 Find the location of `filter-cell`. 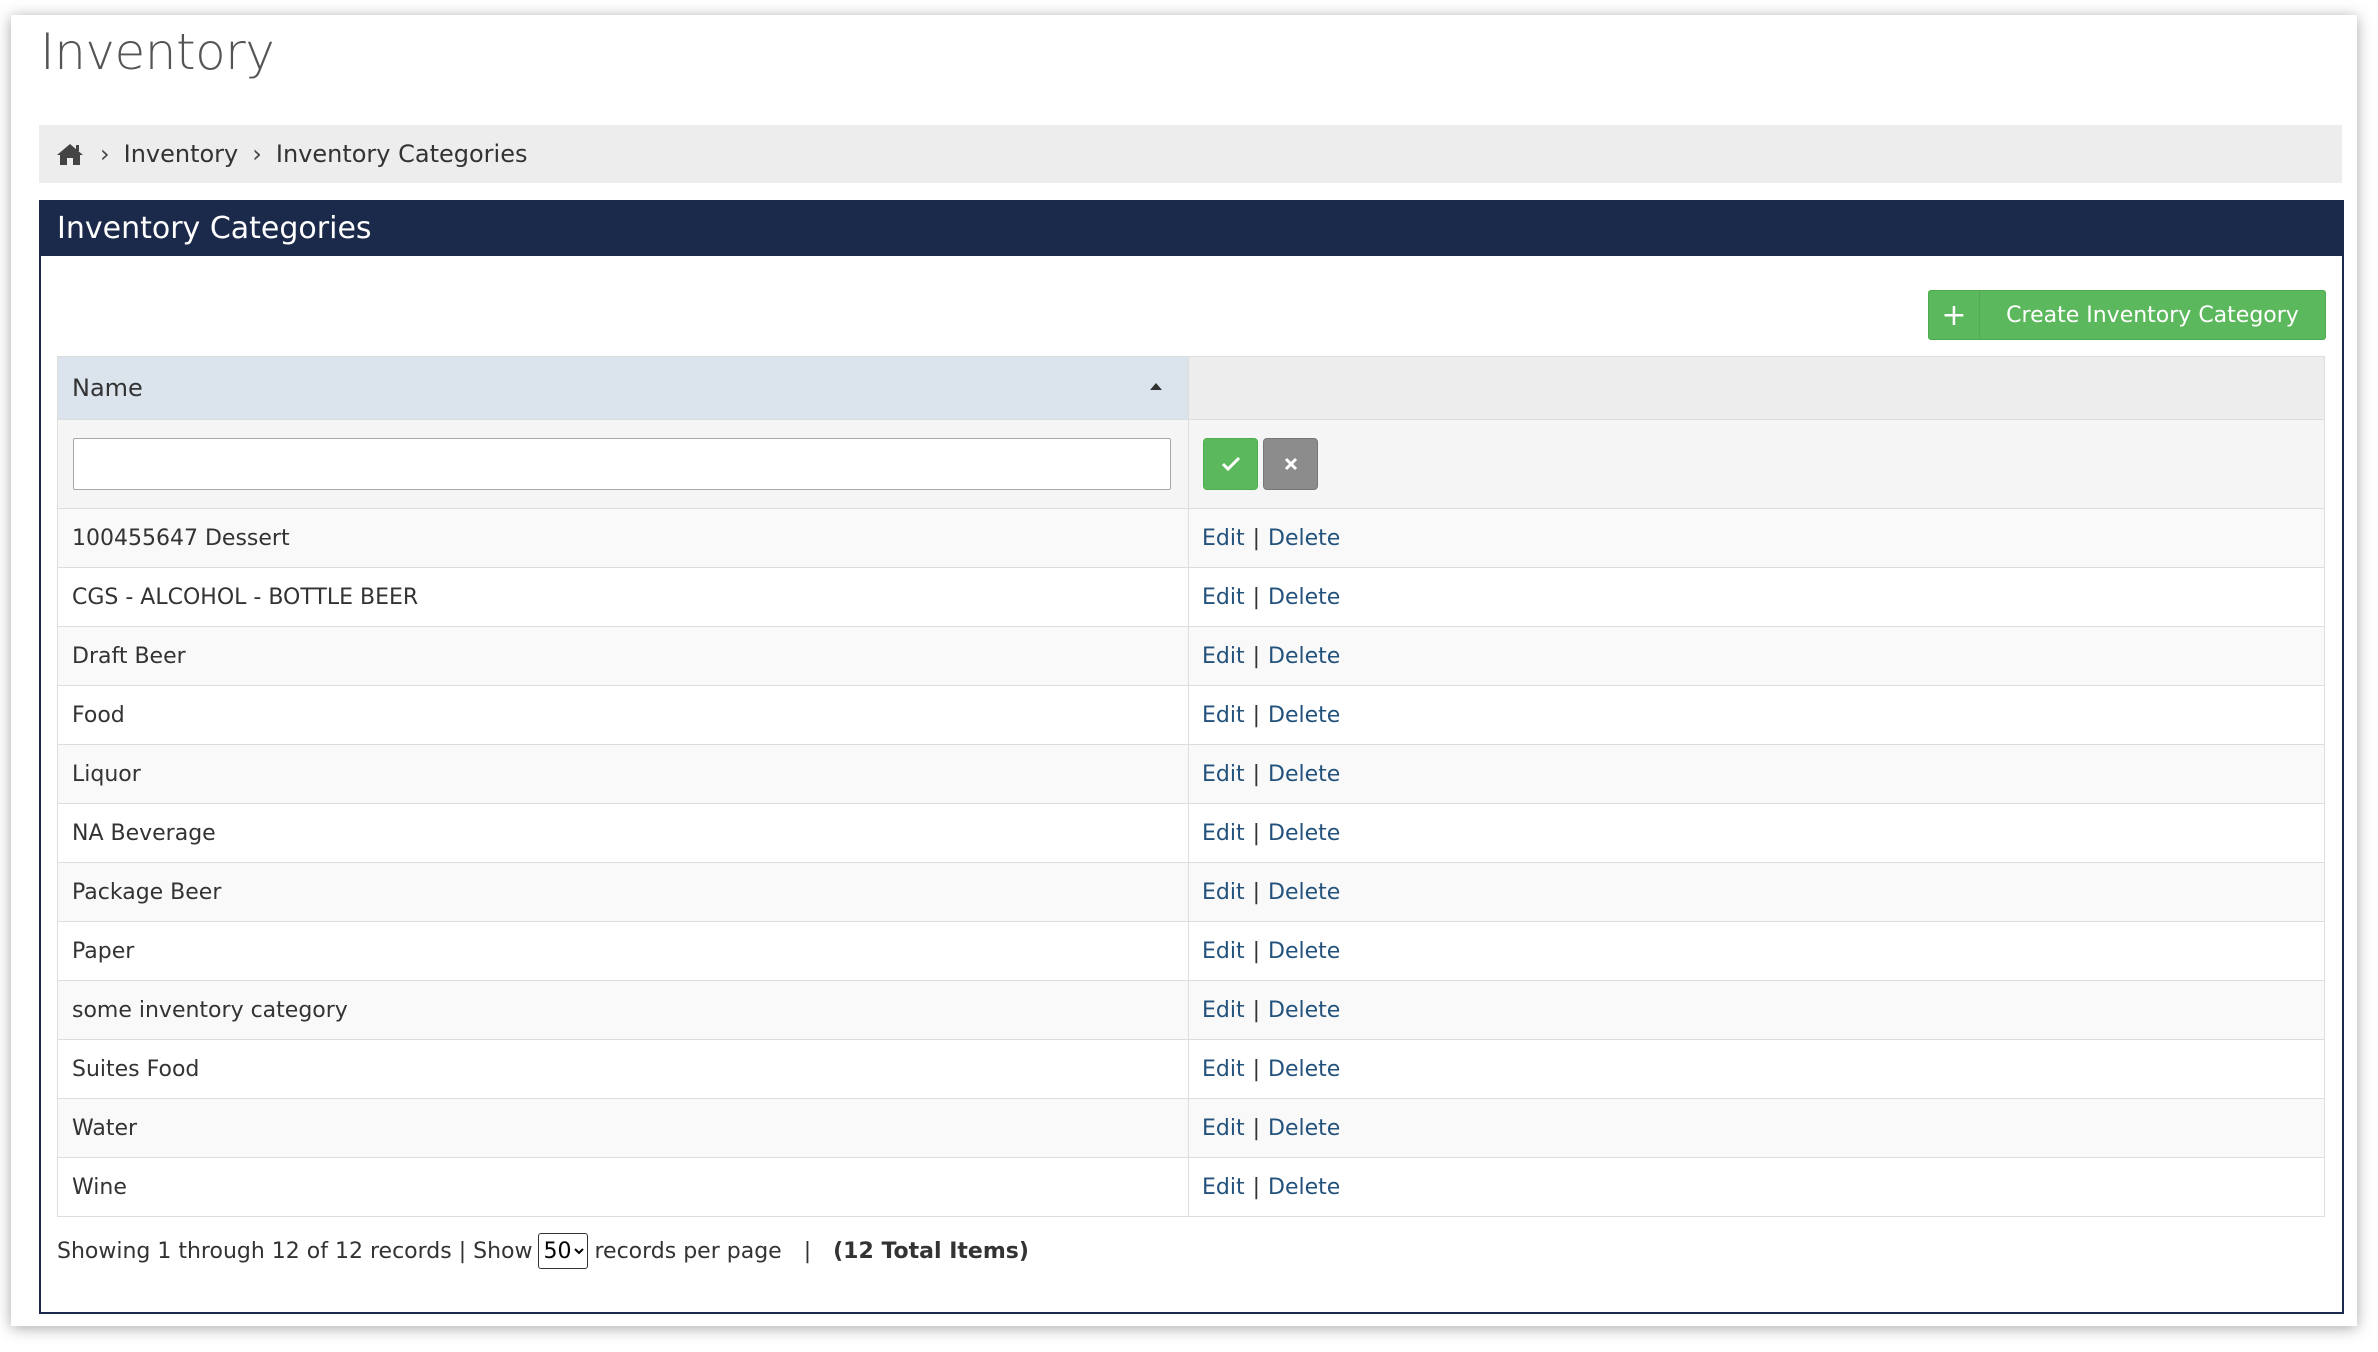

filter-cell is located at coordinates (623, 464).